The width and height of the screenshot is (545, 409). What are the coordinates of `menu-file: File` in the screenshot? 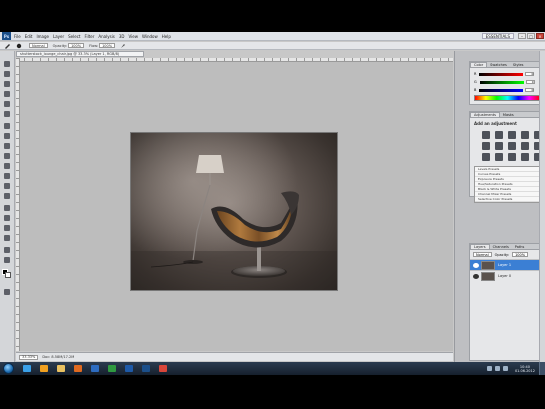 It's located at (17, 36).